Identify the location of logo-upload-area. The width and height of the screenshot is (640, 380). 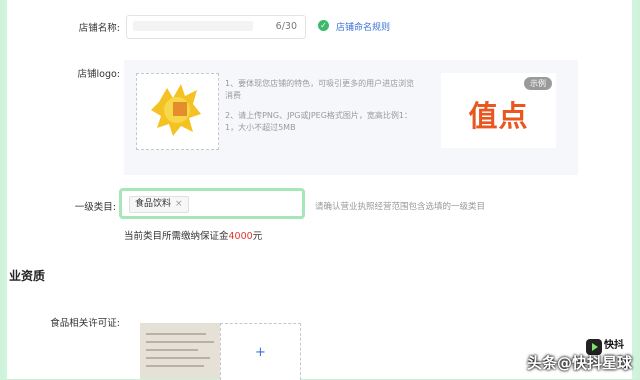
(177, 111).